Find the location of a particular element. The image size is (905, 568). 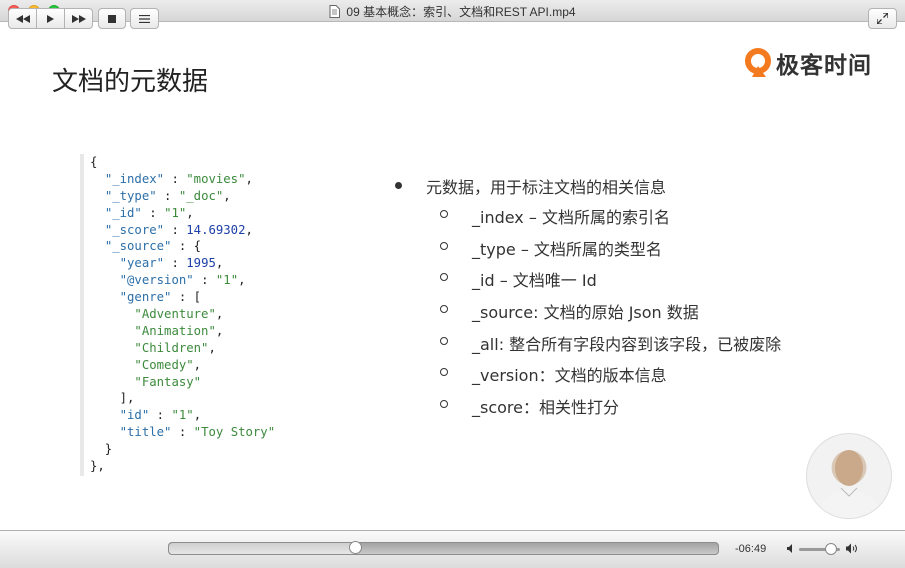

code-line: "Animation", is located at coordinates (197, 331).